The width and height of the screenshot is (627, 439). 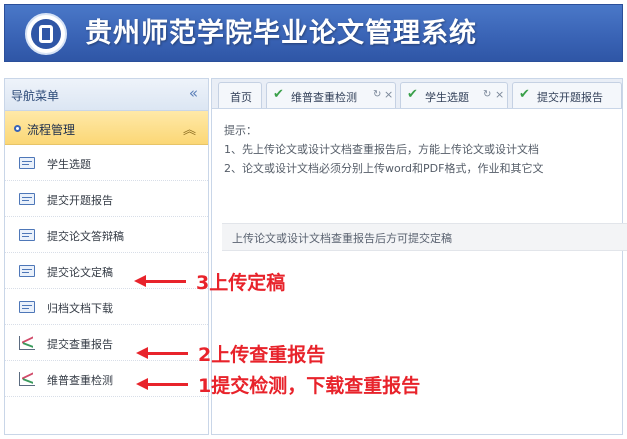 What do you see at coordinates (51, 130) in the screenshot?
I see `menu-group-label: 流程管理` at bounding box center [51, 130].